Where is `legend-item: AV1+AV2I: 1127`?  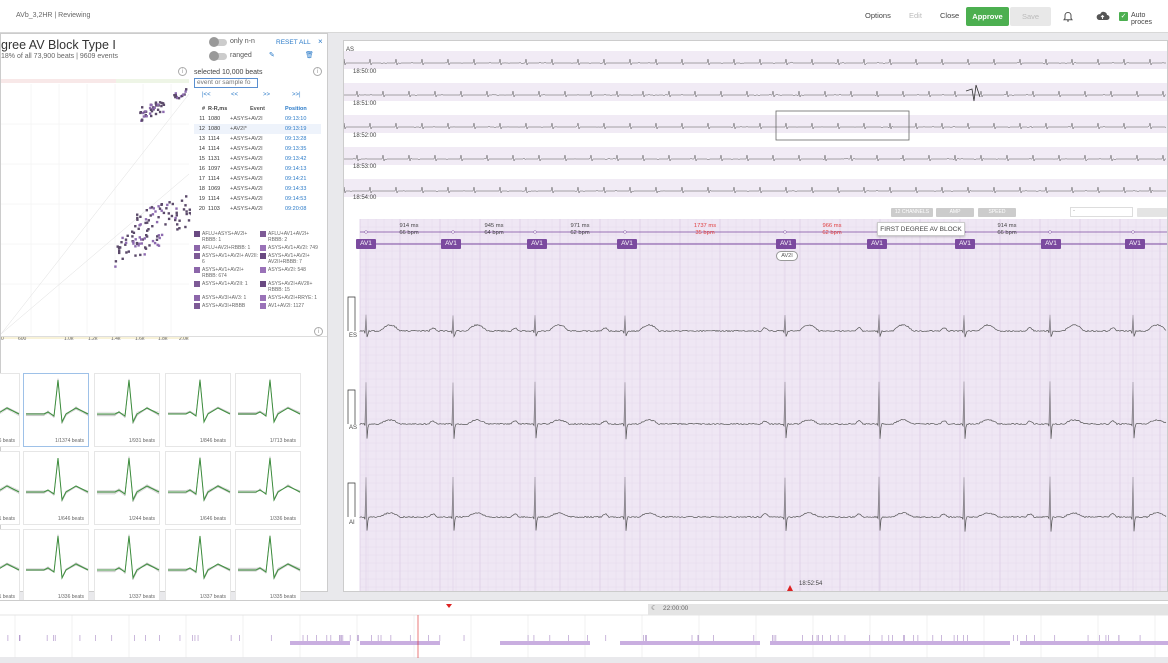
legend-item: AV1+AV2I: 1127 is located at coordinates (292, 306).